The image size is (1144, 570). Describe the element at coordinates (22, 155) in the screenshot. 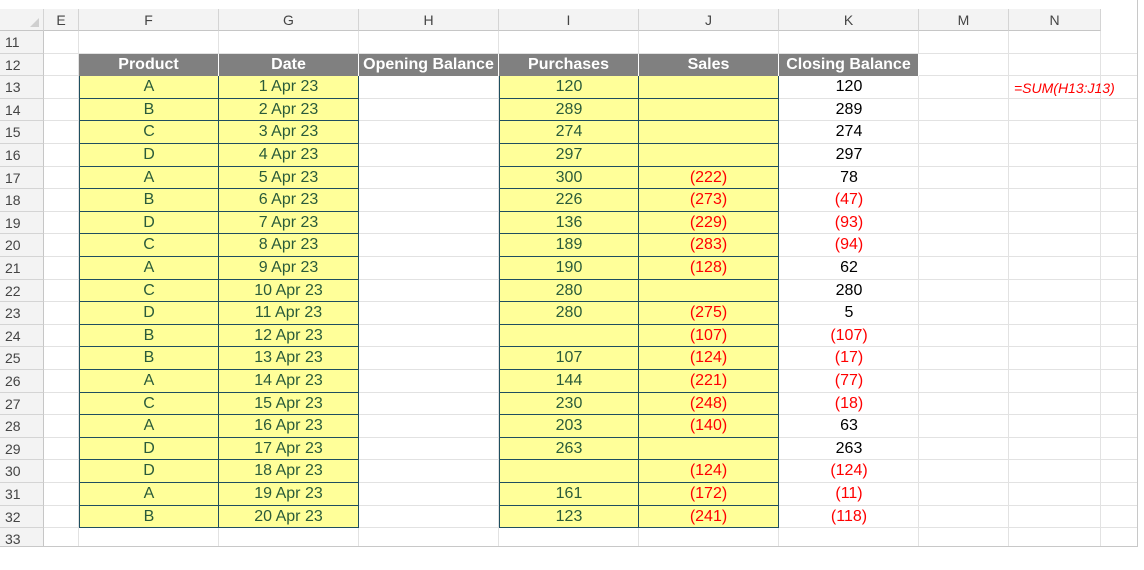

I see `row-header-16: 16` at that location.